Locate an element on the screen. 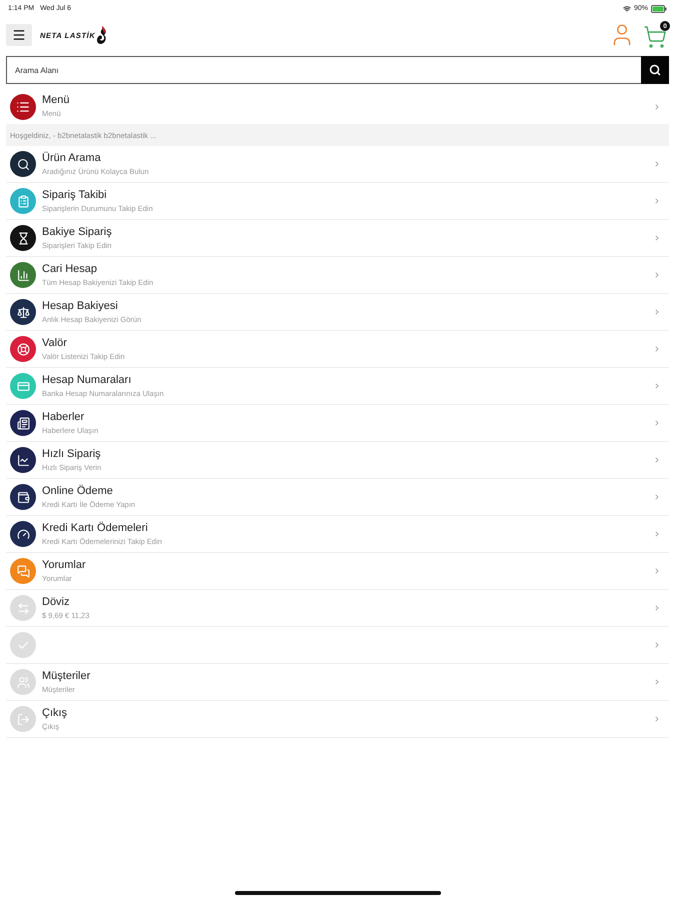  search-button is located at coordinates (655, 70).